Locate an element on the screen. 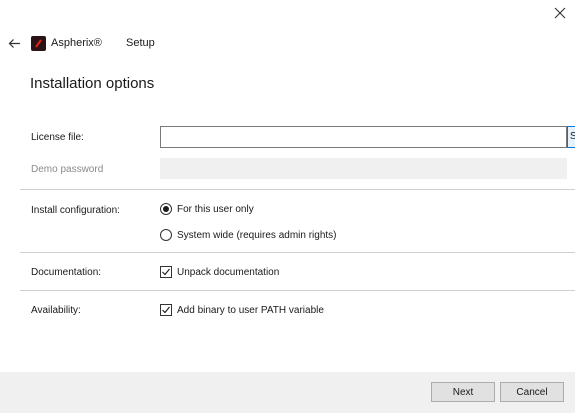 The width and height of the screenshot is (575, 413). radio-button-selected is located at coordinates (166, 209).